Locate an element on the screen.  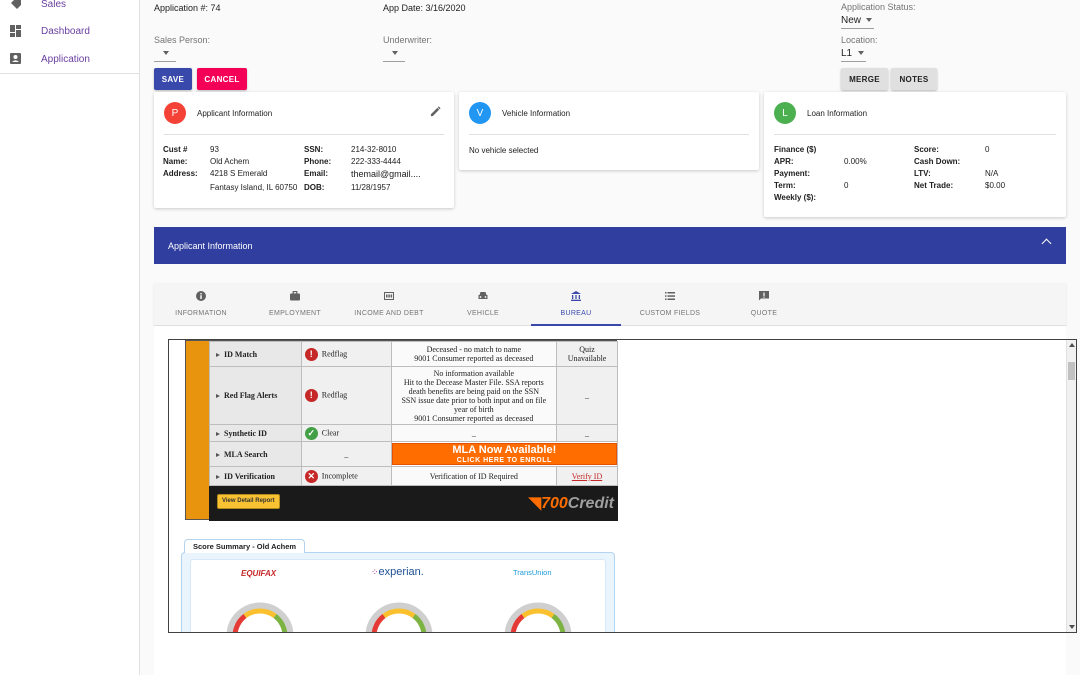
edit-icon is located at coordinates (435, 111).